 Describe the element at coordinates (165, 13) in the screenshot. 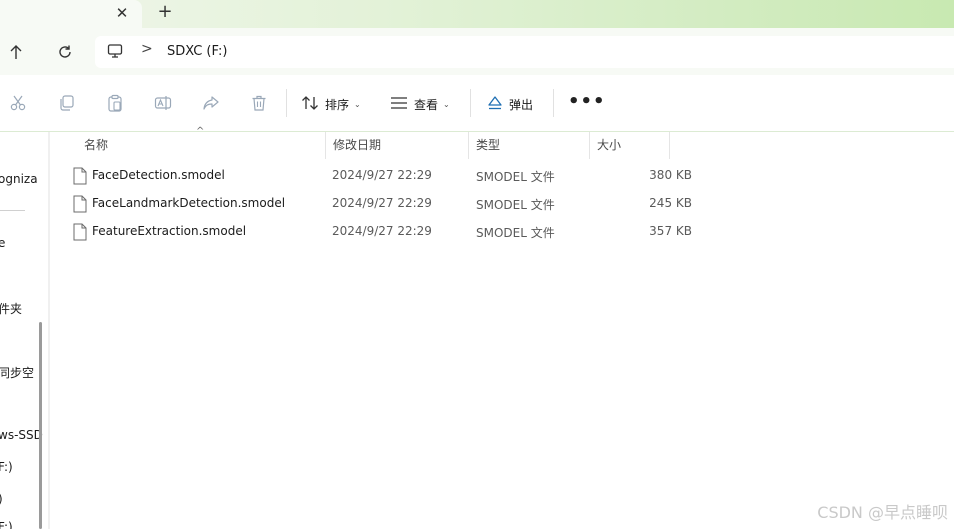

I see `new-tab-icon: +` at that location.